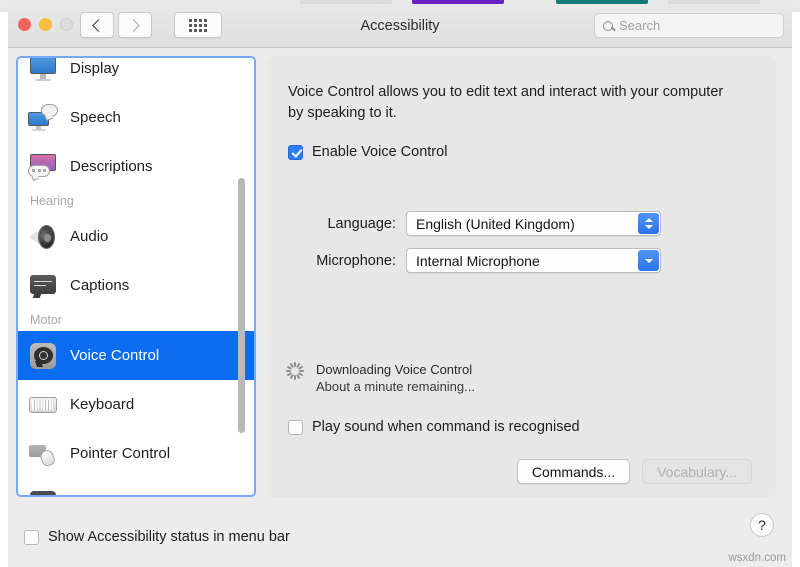 This screenshot has width=800, height=567. I want to click on chevron-down-icon, so click(648, 260).